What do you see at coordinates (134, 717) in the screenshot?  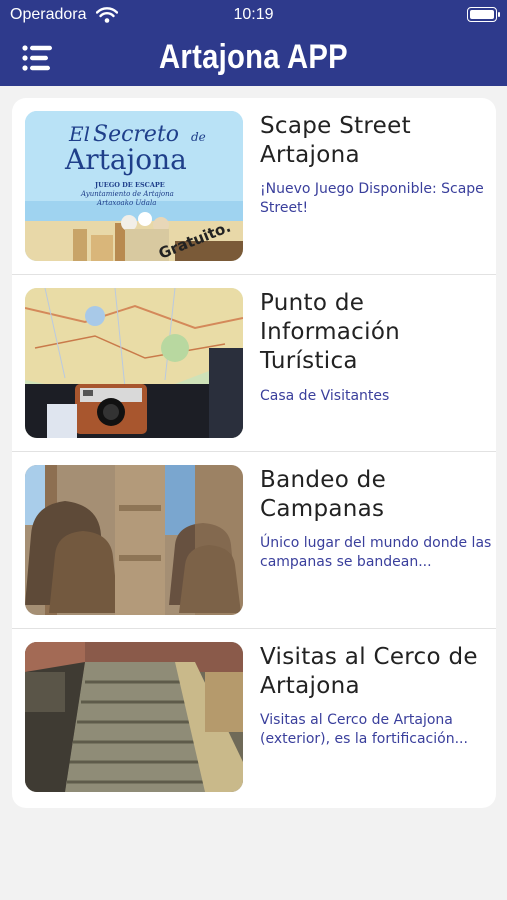 I see `cerco-thumbnail` at bounding box center [134, 717].